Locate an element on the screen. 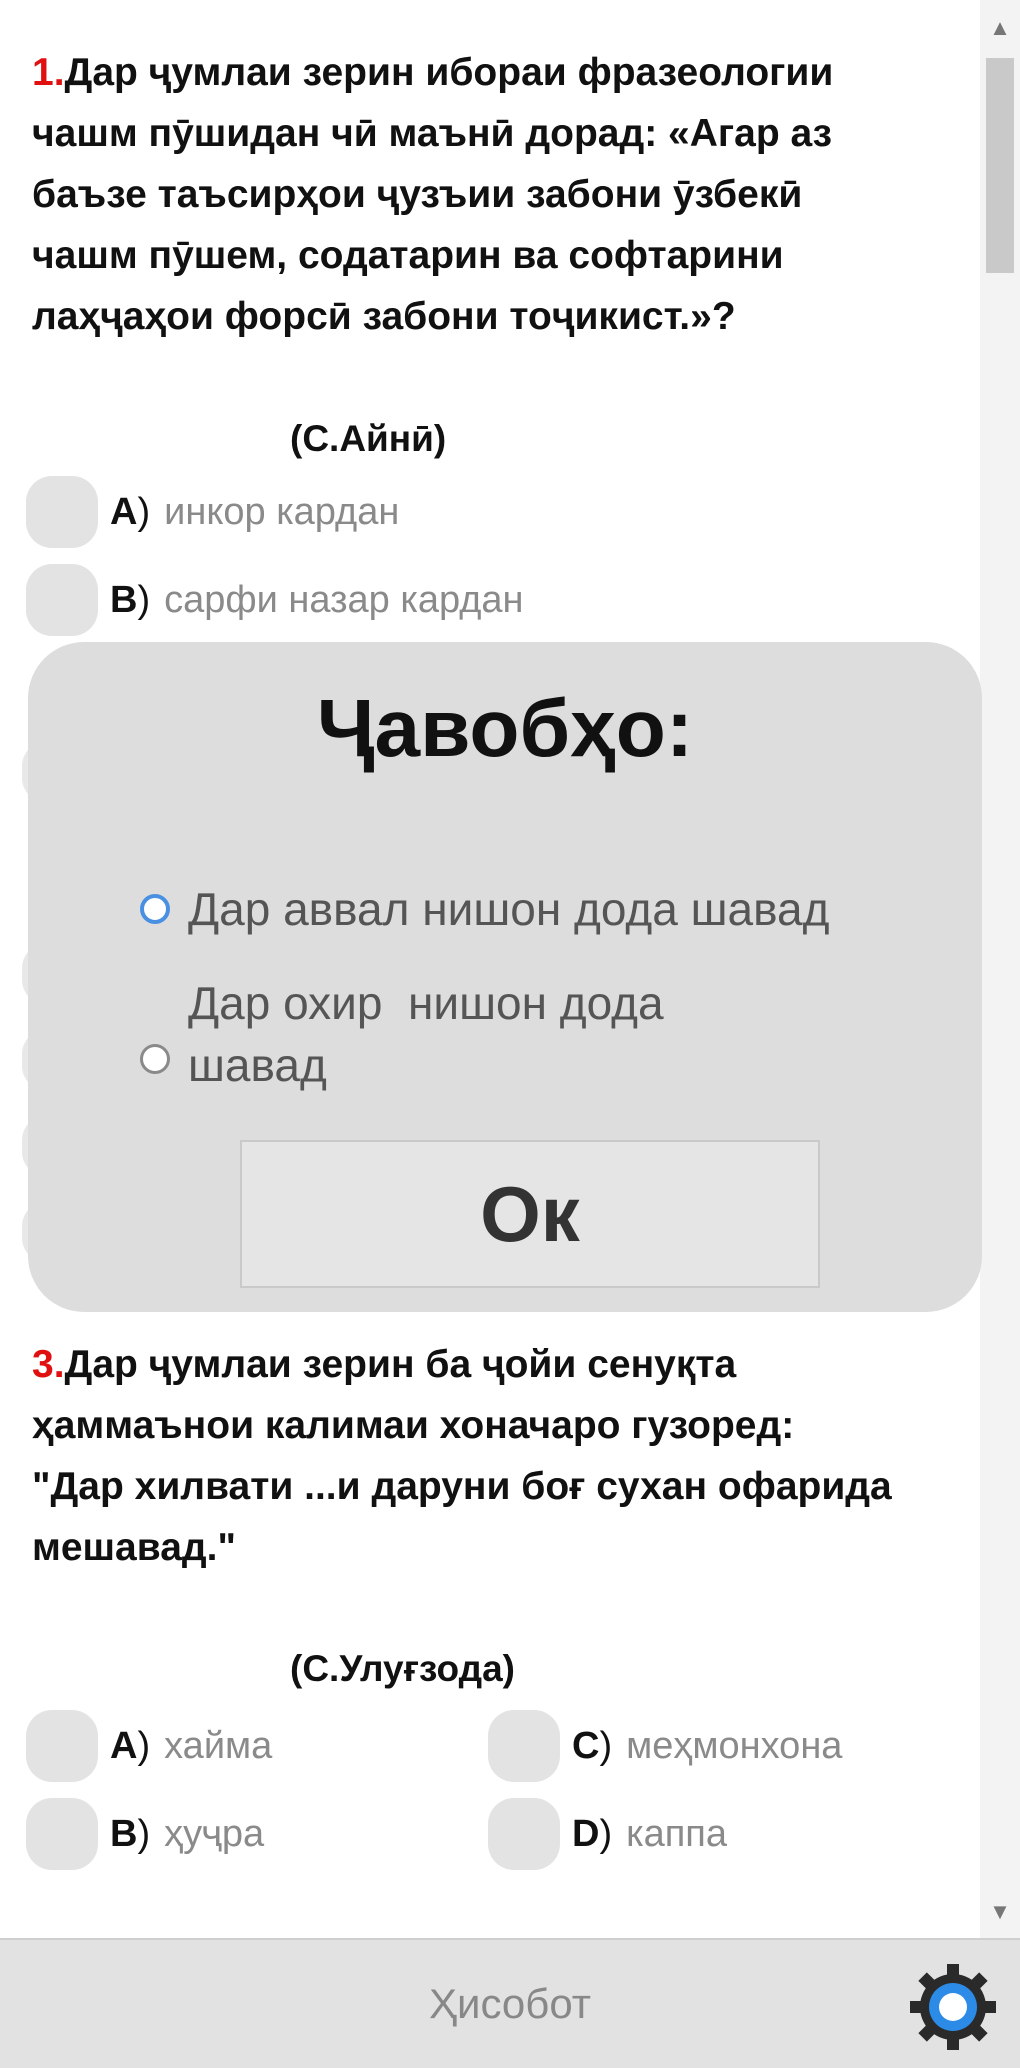  dialog-title: Ҷавобҳо: is located at coordinates (505, 728).